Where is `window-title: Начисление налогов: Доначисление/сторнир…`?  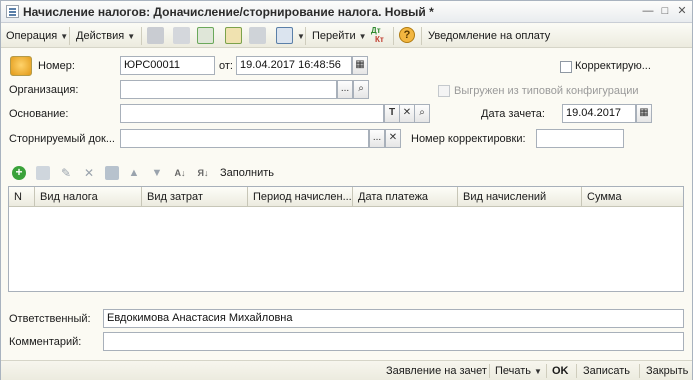 window-title: Начисление налогов: Доначисление/сторнир… is located at coordinates (228, 12).